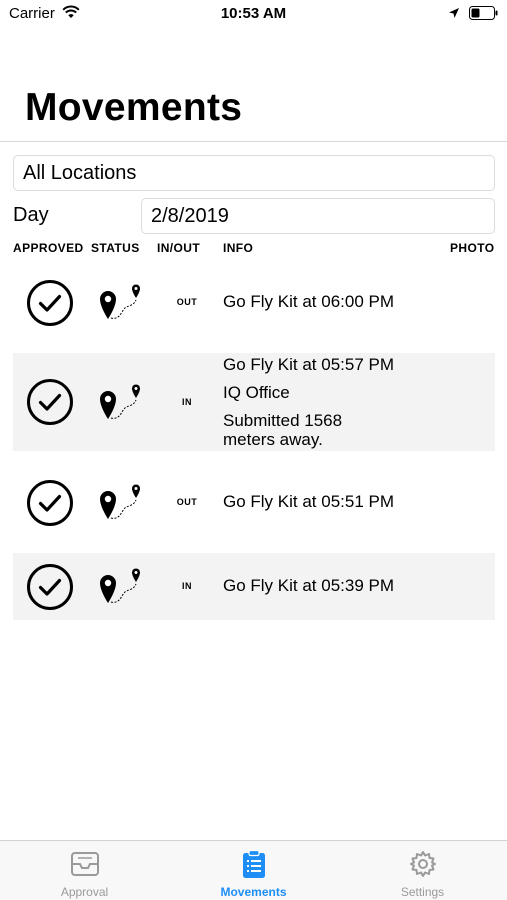  I want to click on info-line: IQ Office, so click(256, 392).